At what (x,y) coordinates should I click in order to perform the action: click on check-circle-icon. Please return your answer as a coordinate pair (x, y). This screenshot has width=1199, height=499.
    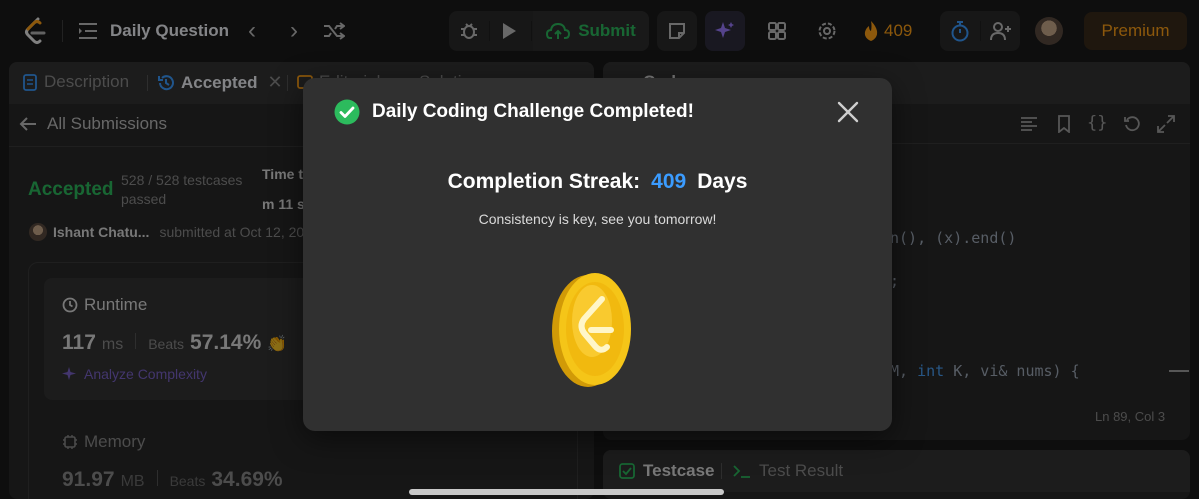
    Looking at the image, I should click on (347, 112).